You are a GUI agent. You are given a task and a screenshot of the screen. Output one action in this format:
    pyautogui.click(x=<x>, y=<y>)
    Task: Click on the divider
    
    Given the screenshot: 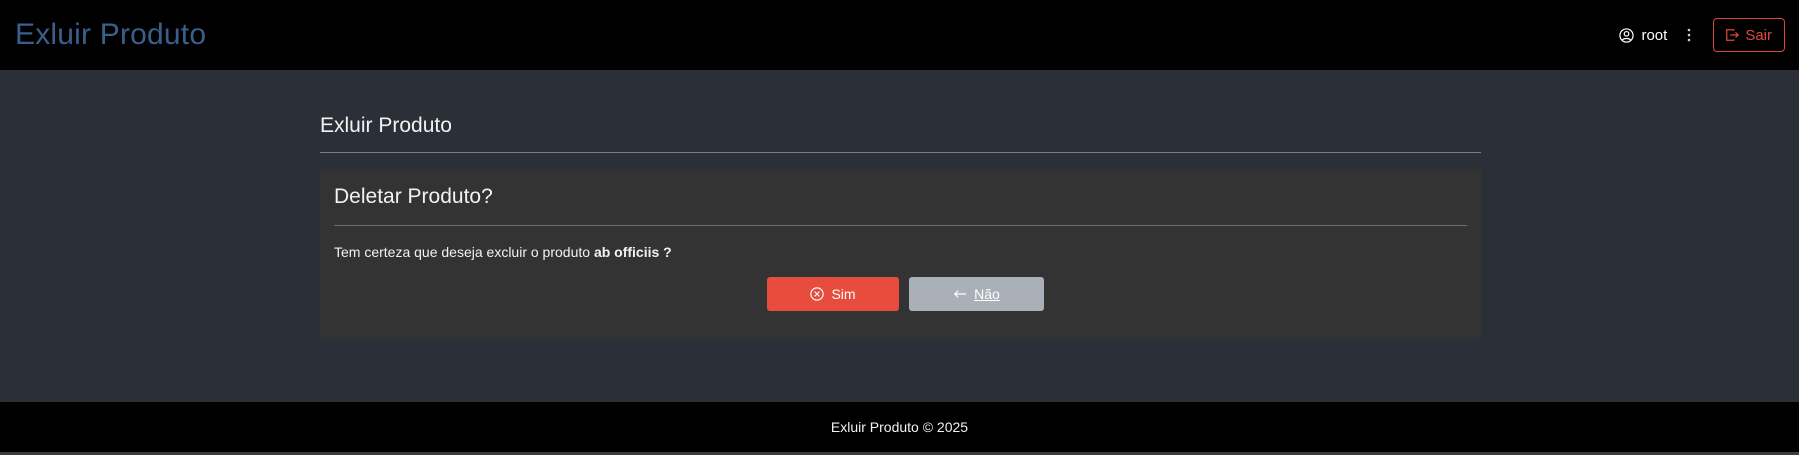 What is the action you would take?
    pyautogui.click(x=900, y=152)
    